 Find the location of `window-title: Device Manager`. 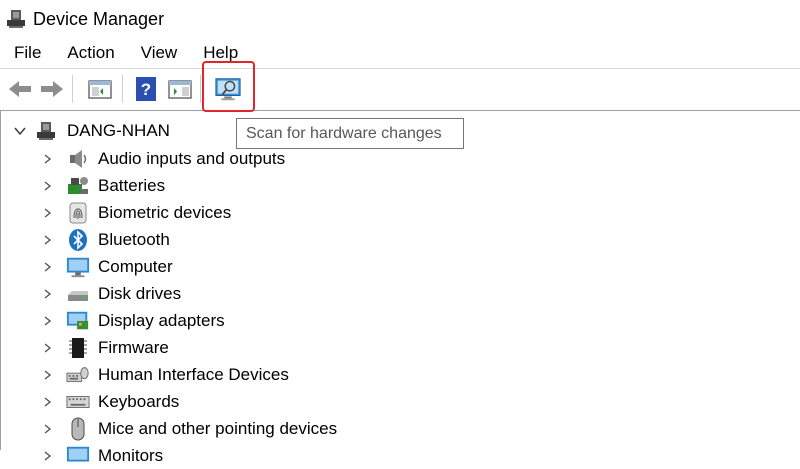

window-title: Device Manager is located at coordinates (99, 18).